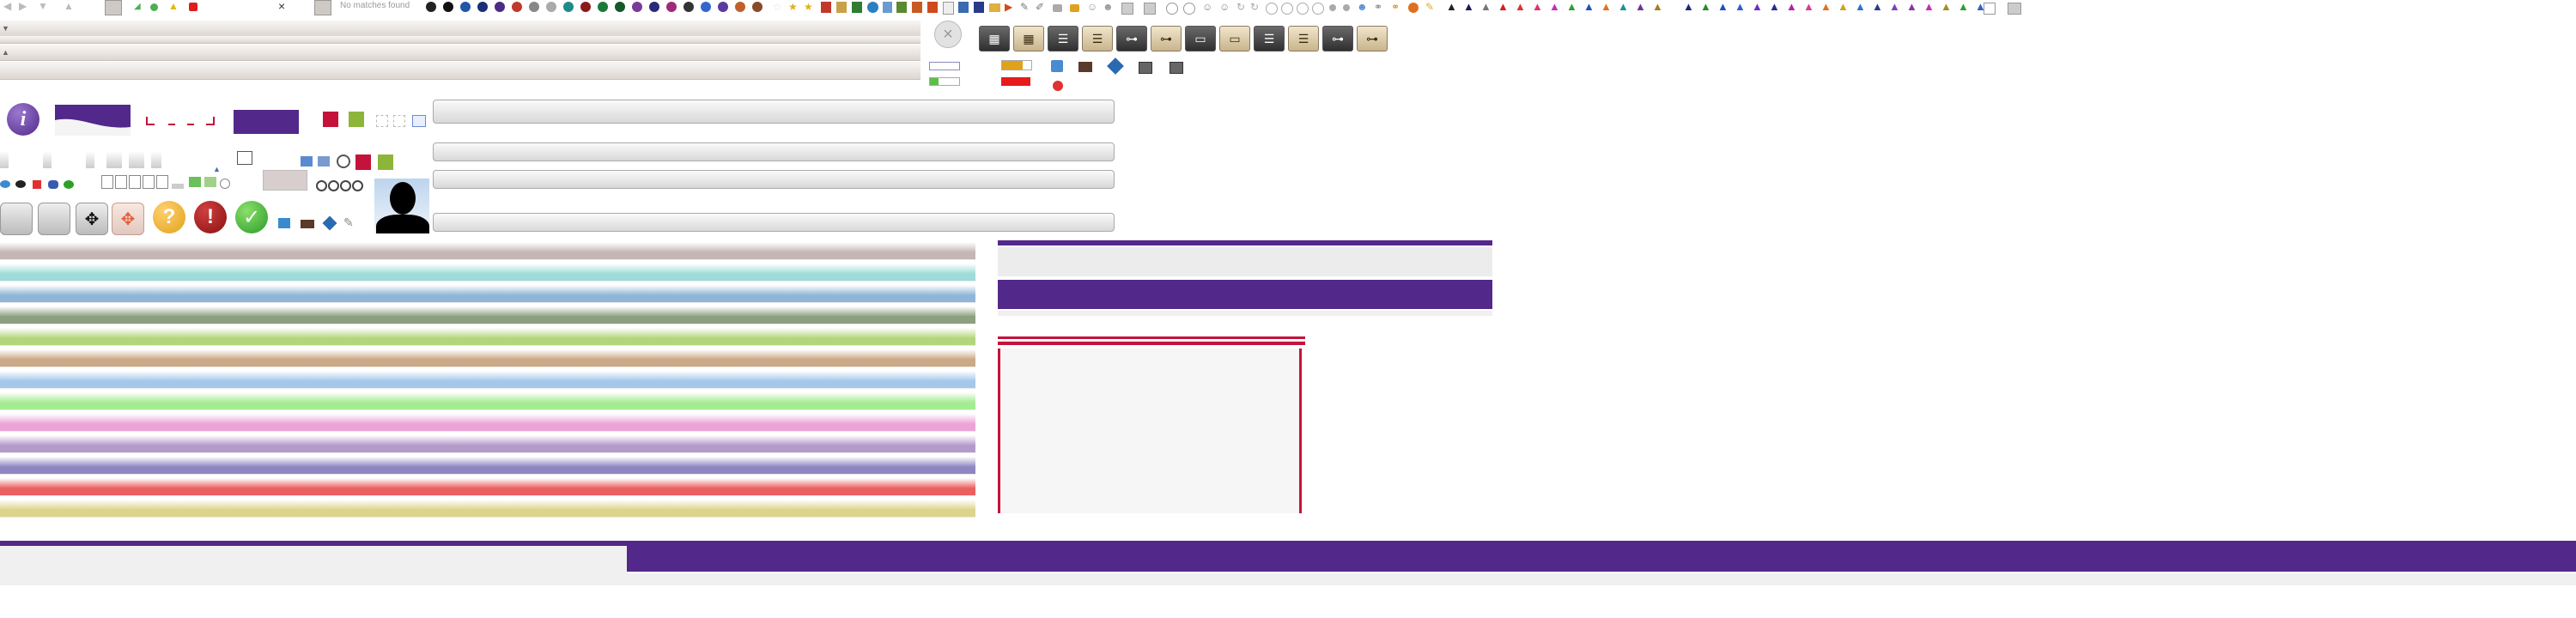 This screenshot has height=618, width=2576. I want to click on book-icon, so click(979, 7).